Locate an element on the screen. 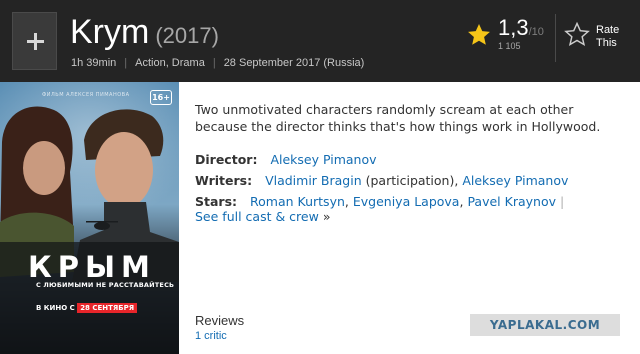 The image size is (640, 354). poster-release-date: 28 СЕНТЯБРЯ is located at coordinates (107, 308).